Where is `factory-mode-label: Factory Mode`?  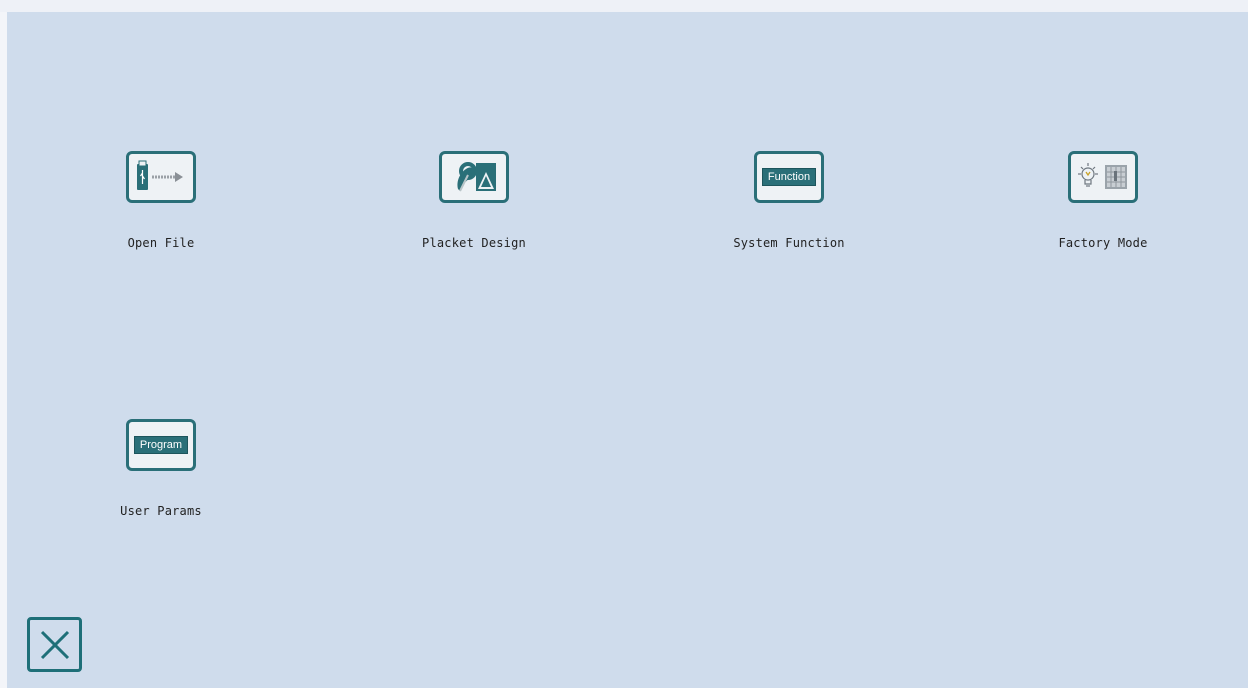 factory-mode-label: Factory Mode is located at coordinates (1103, 243).